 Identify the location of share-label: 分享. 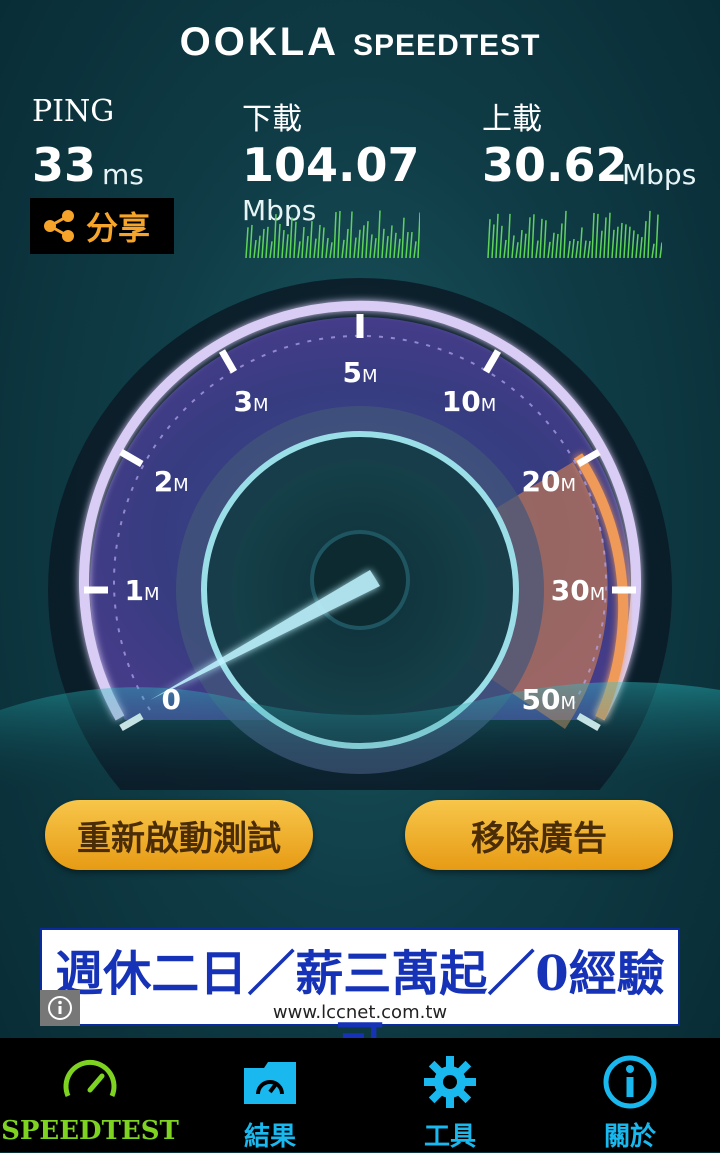
(118, 228).